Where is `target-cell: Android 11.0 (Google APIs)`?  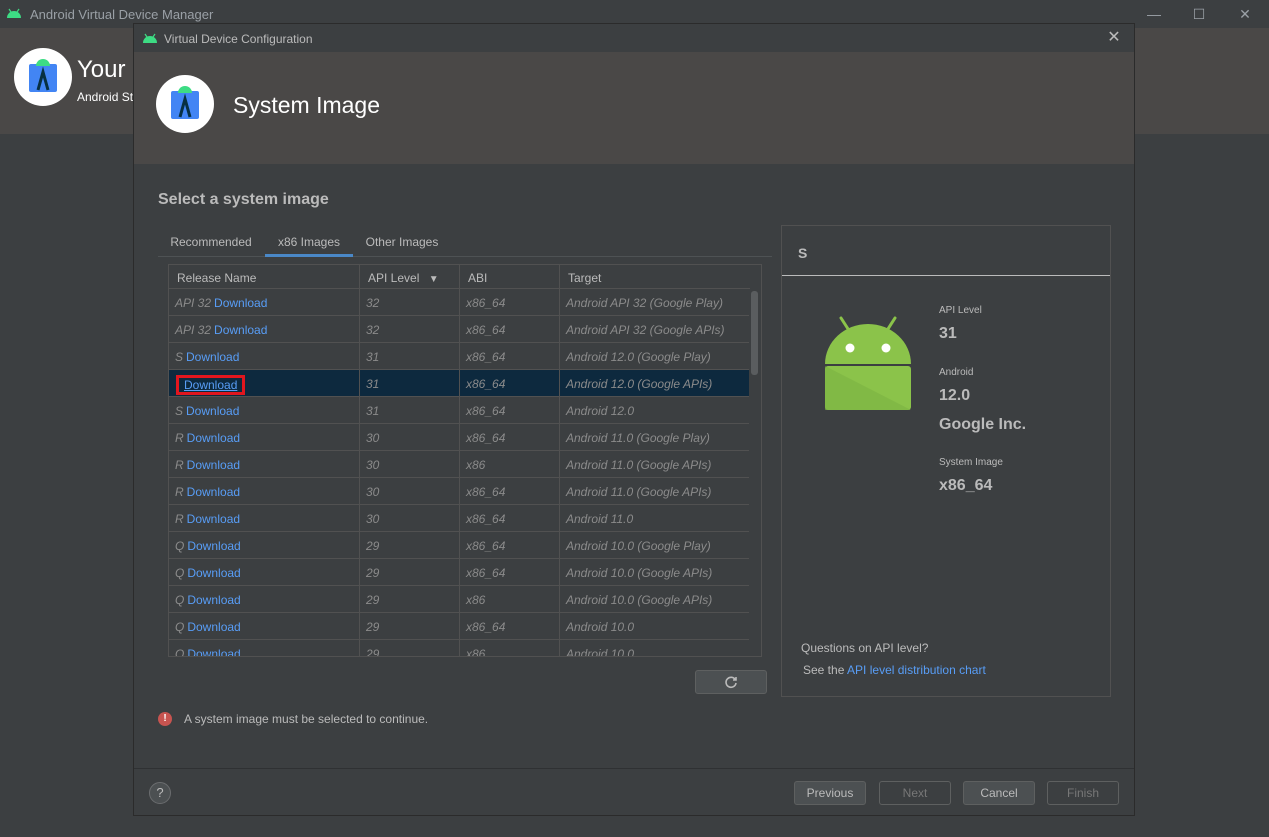 target-cell: Android 11.0 (Google APIs) is located at coordinates (639, 465).